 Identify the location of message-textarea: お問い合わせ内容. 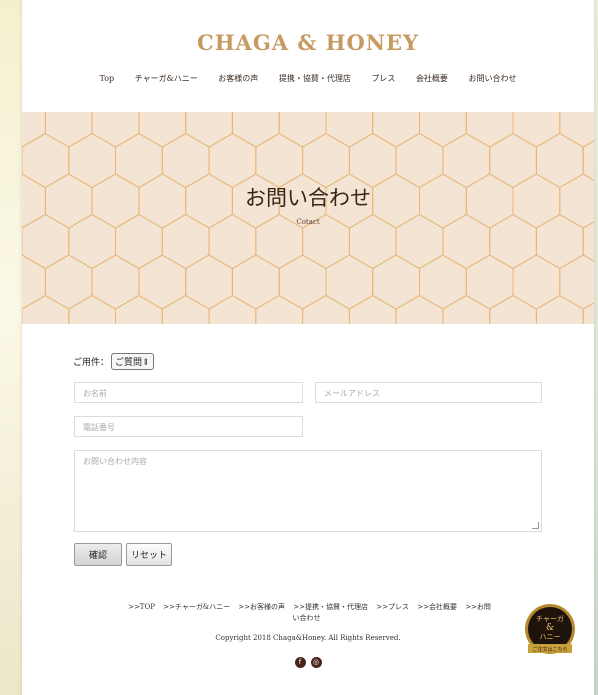
(308, 491).